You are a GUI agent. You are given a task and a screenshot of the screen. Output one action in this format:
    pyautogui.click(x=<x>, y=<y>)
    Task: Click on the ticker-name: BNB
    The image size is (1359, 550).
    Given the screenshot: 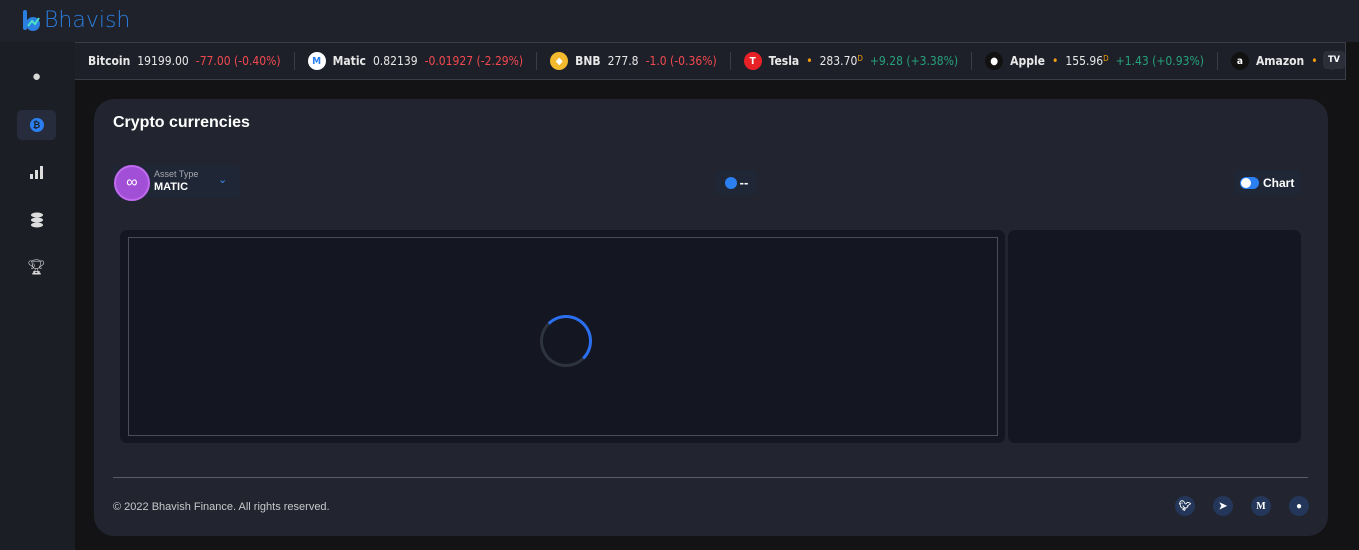 What is the action you would take?
    pyautogui.click(x=588, y=61)
    